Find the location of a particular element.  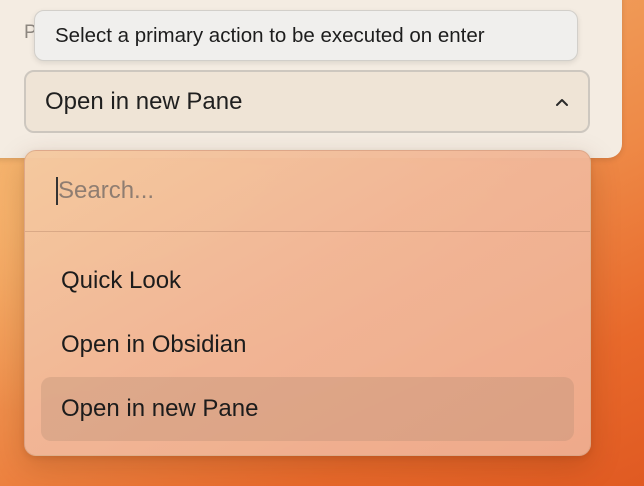

selected-action-value: Open in new Pane is located at coordinates (144, 101).